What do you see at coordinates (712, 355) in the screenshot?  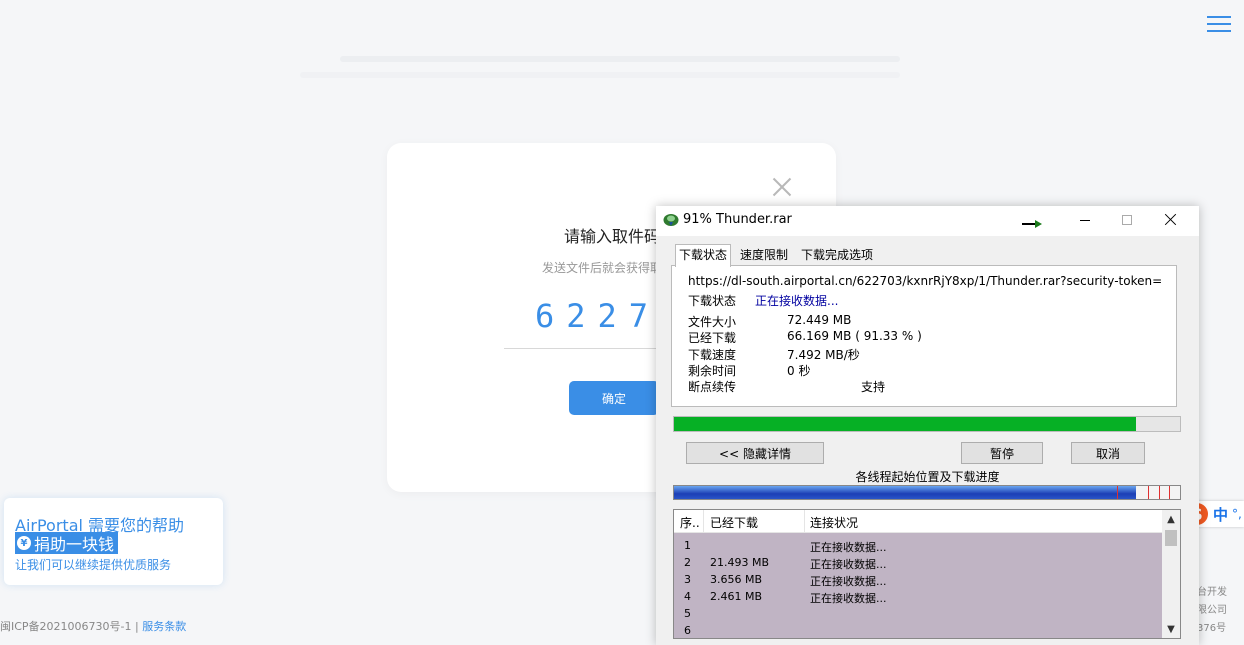 I see `speed-label: 下载速度` at bounding box center [712, 355].